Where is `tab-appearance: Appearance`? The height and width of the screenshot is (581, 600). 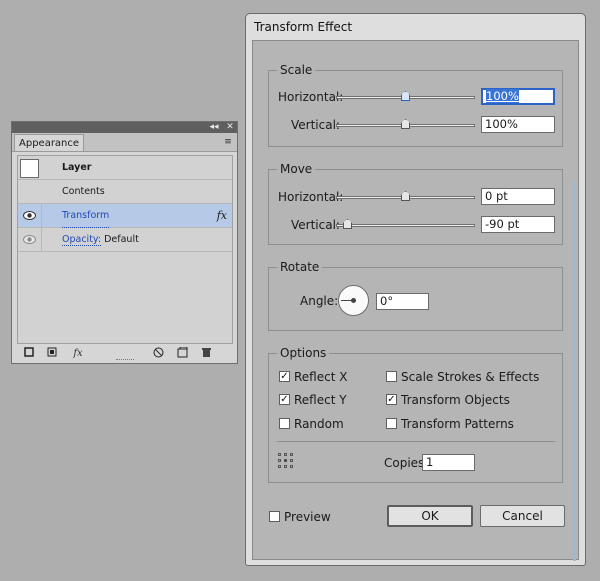 tab-appearance: Appearance is located at coordinates (49, 142).